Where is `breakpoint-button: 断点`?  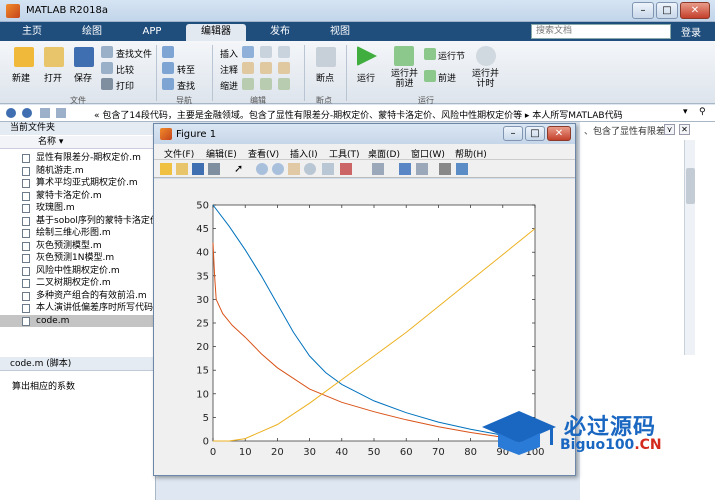
breakpoint-button: 断点 is located at coordinates (325, 77).